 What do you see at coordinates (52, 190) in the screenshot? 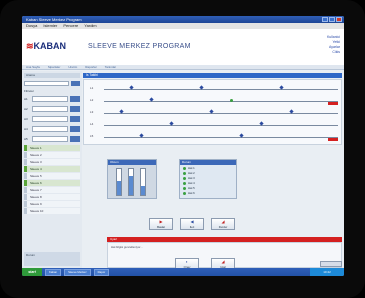
I see `sidebar-item: Sleeve 7` at bounding box center [52, 190].